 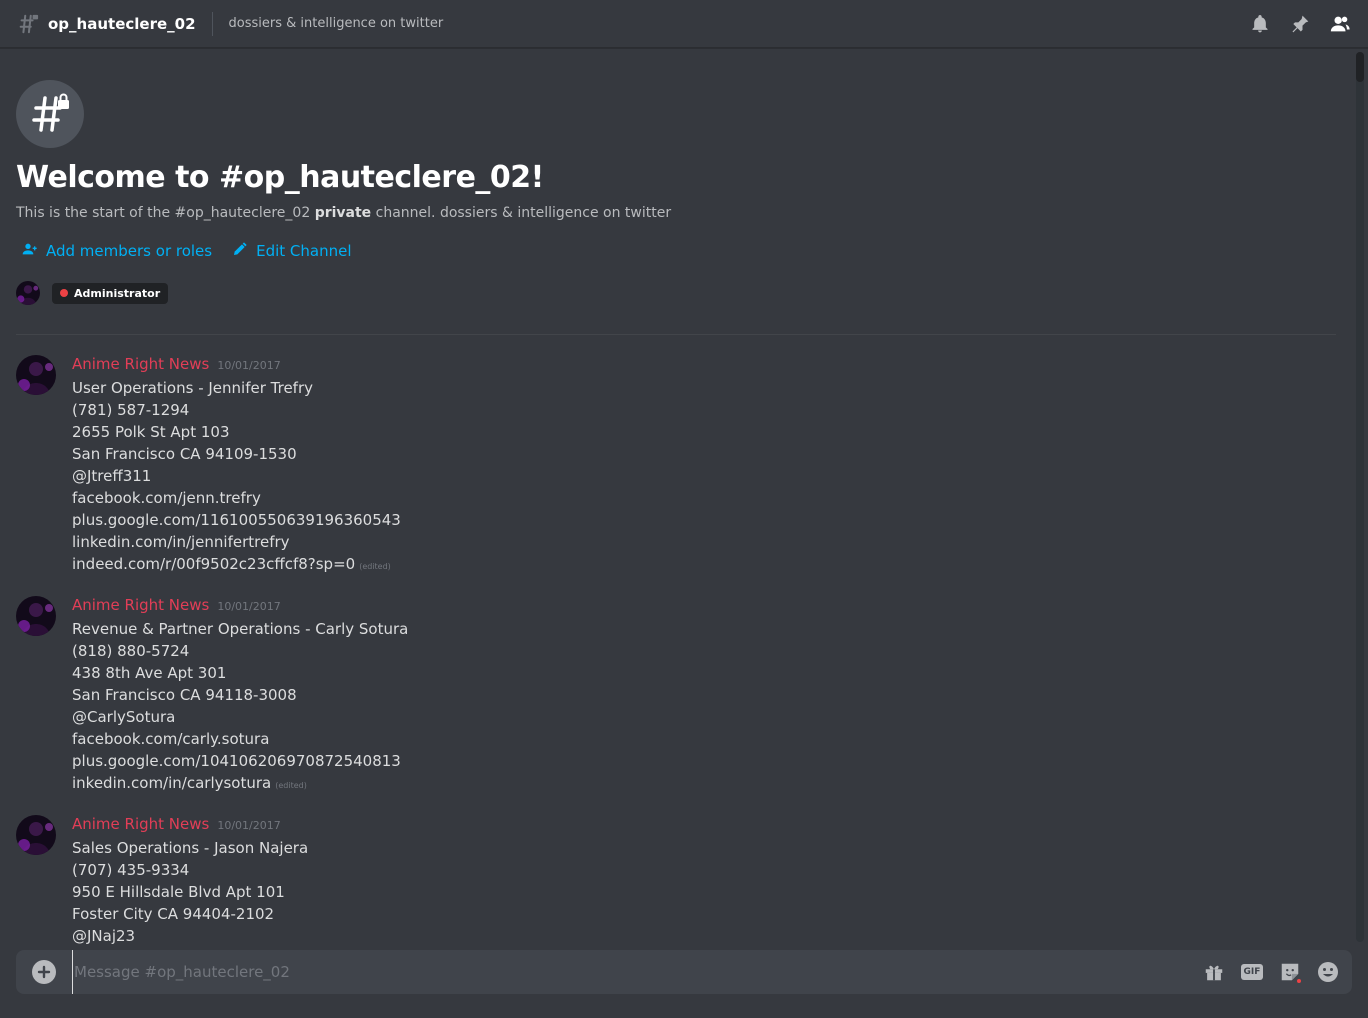 I want to click on scrollbar-track, so click(x=1360, y=497).